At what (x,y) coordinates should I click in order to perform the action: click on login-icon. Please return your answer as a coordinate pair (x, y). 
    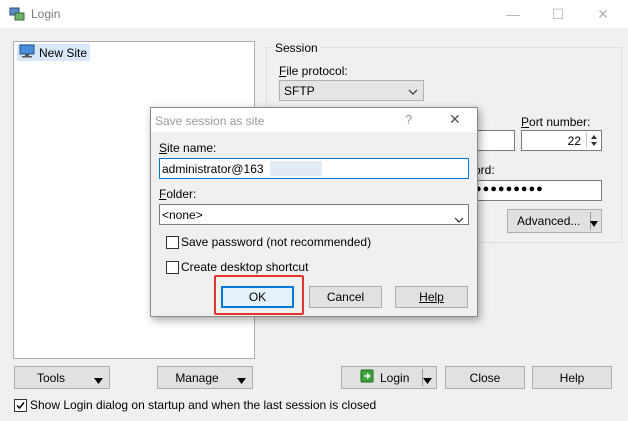
    Looking at the image, I should click on (367, 377).